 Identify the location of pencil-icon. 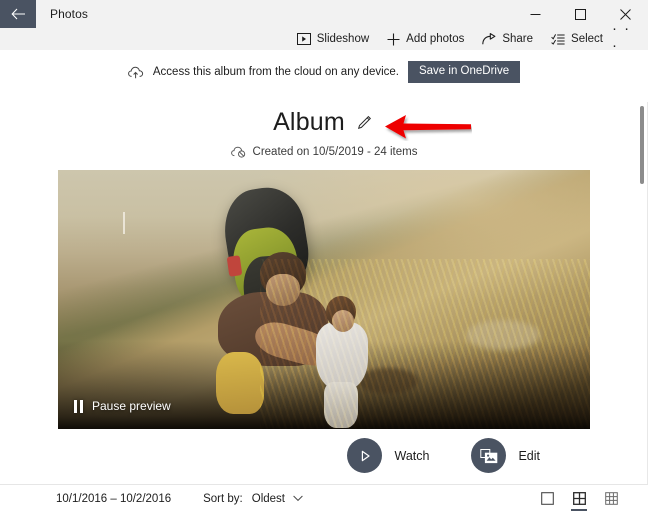
(365, 122).